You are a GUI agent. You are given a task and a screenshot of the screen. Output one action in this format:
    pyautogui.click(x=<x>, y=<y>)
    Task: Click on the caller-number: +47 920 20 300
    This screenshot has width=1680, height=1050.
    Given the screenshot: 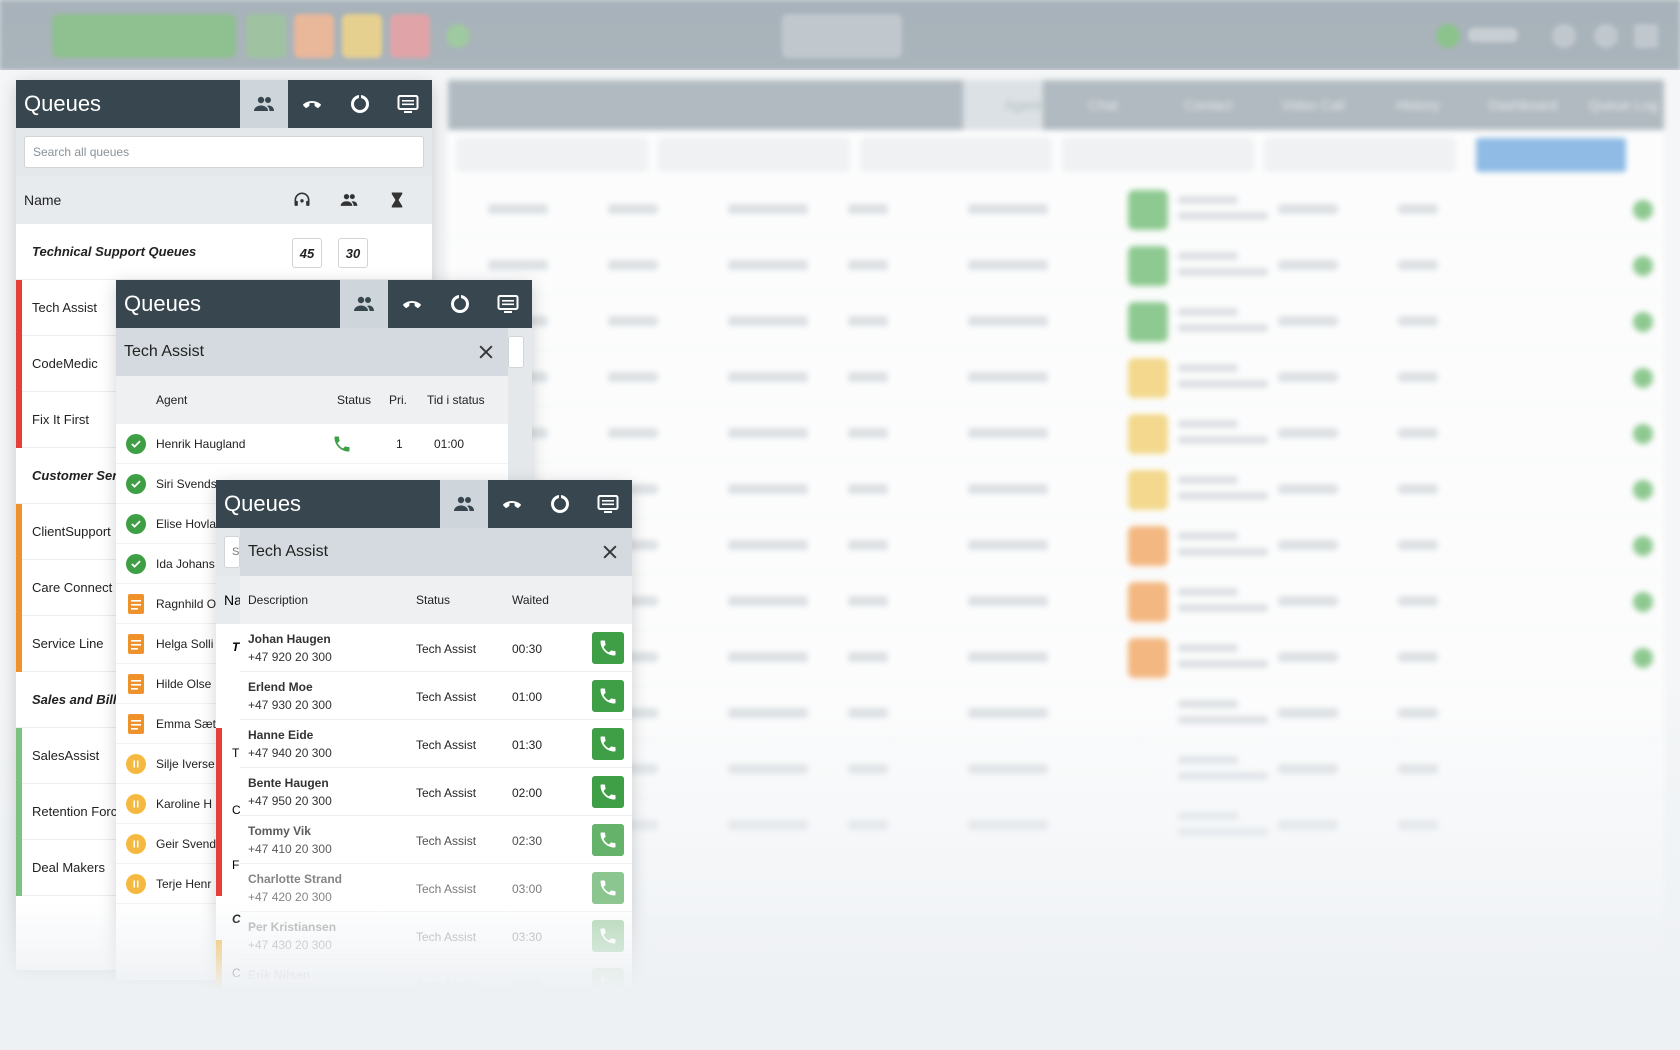 What is the action you would take?
    pyautogui.click(x=290, y=657)
    